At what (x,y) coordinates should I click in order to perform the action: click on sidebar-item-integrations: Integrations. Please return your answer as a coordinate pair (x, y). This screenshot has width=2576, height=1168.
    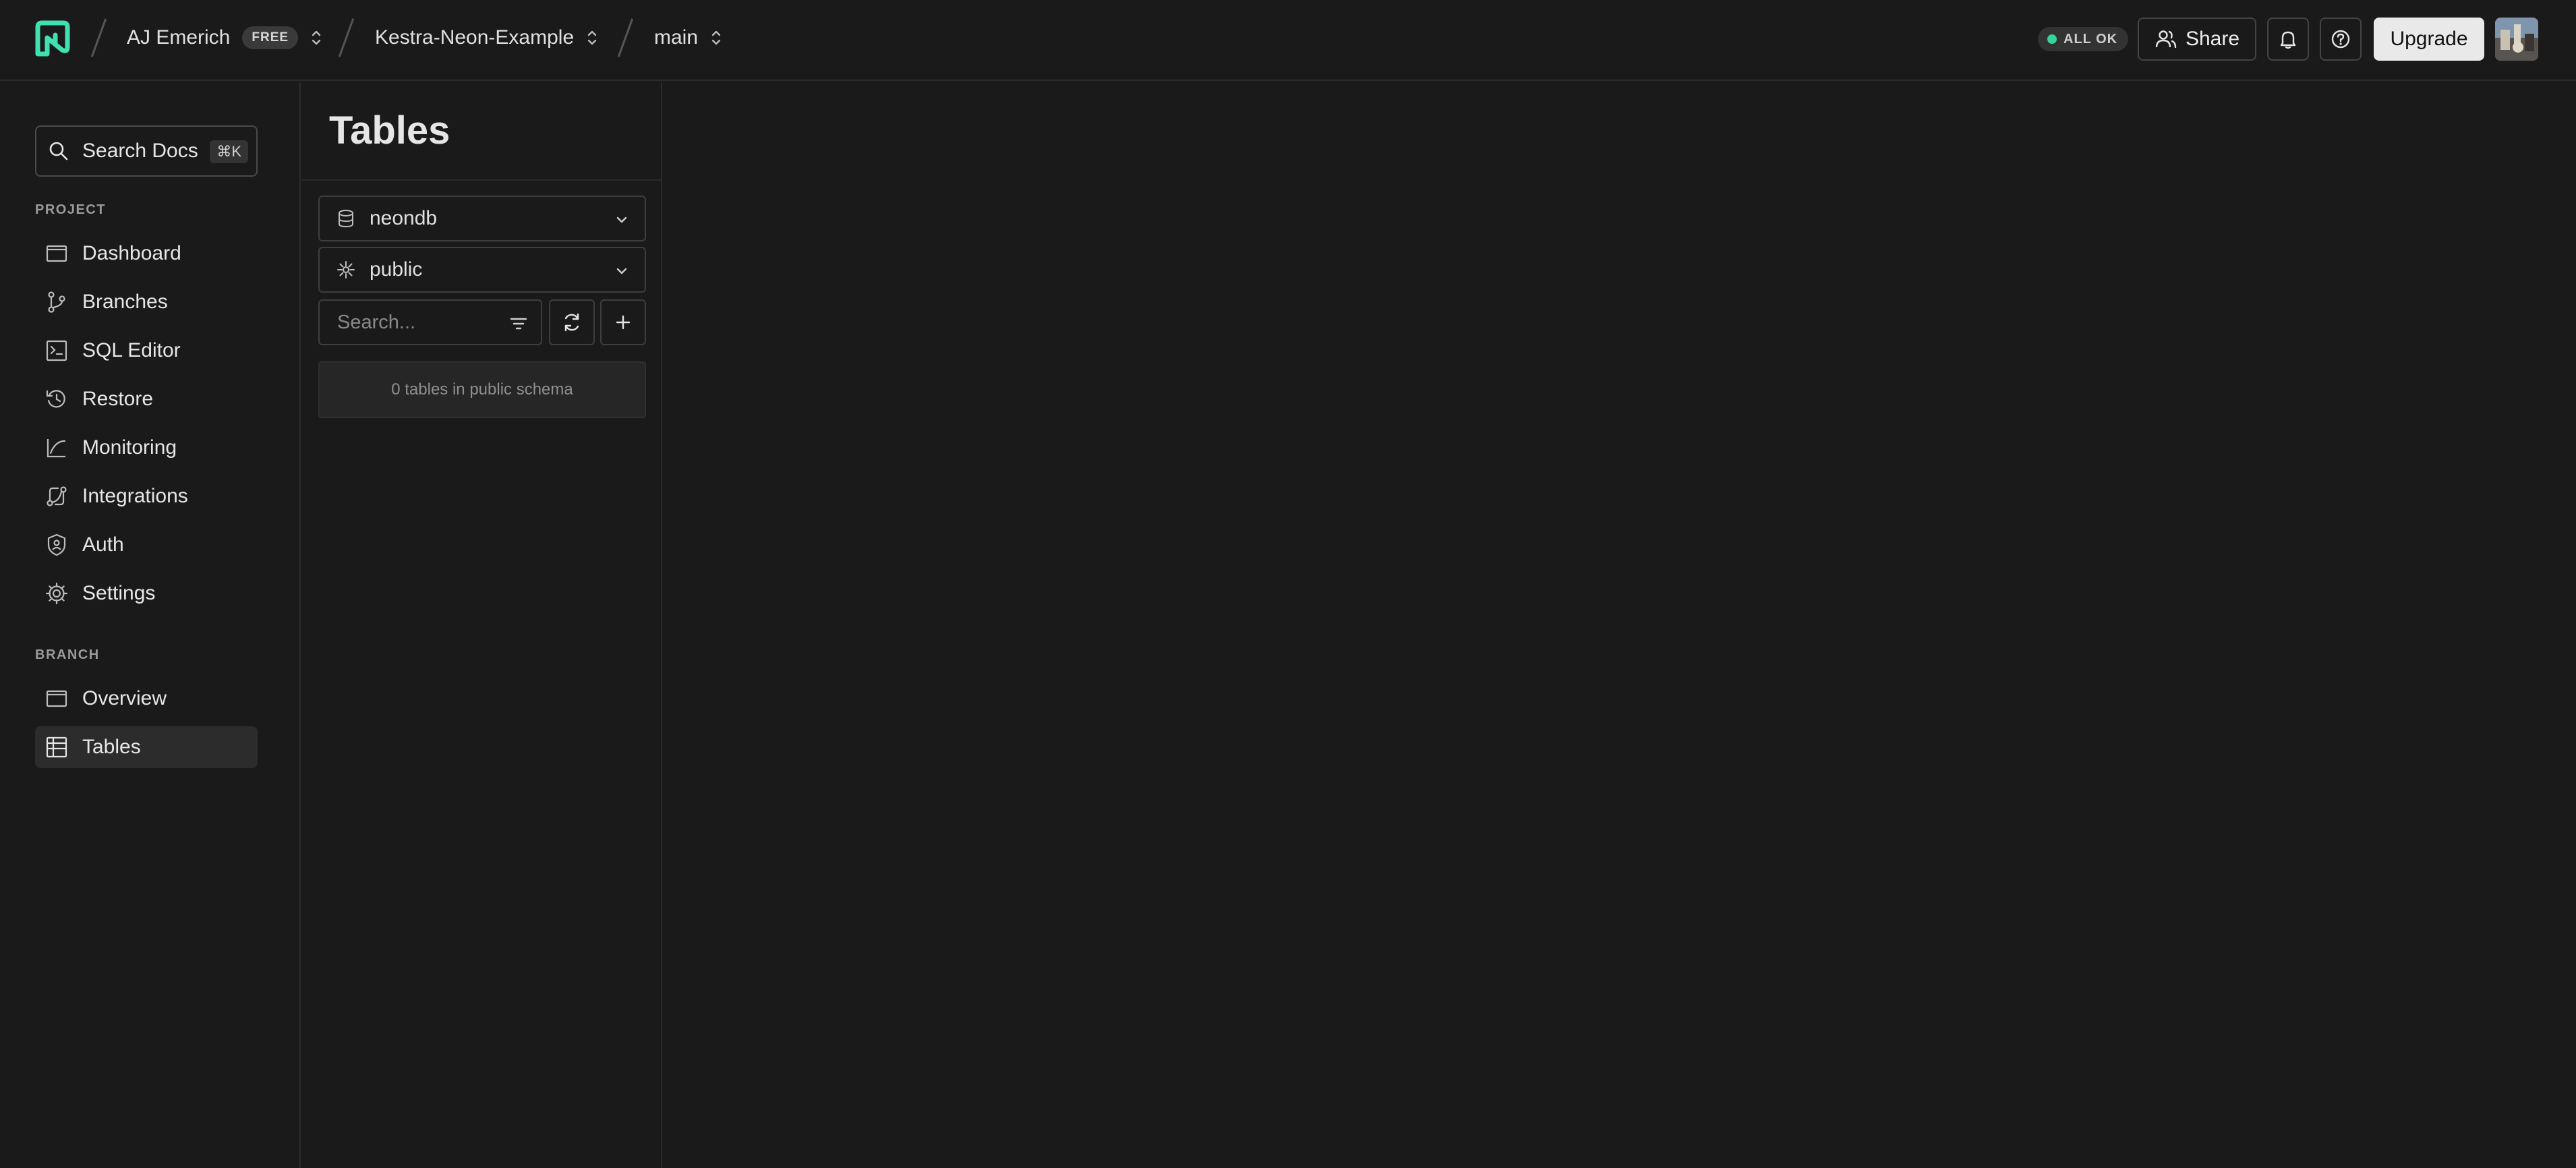
    Looking at the image, I should click on (147, 496).